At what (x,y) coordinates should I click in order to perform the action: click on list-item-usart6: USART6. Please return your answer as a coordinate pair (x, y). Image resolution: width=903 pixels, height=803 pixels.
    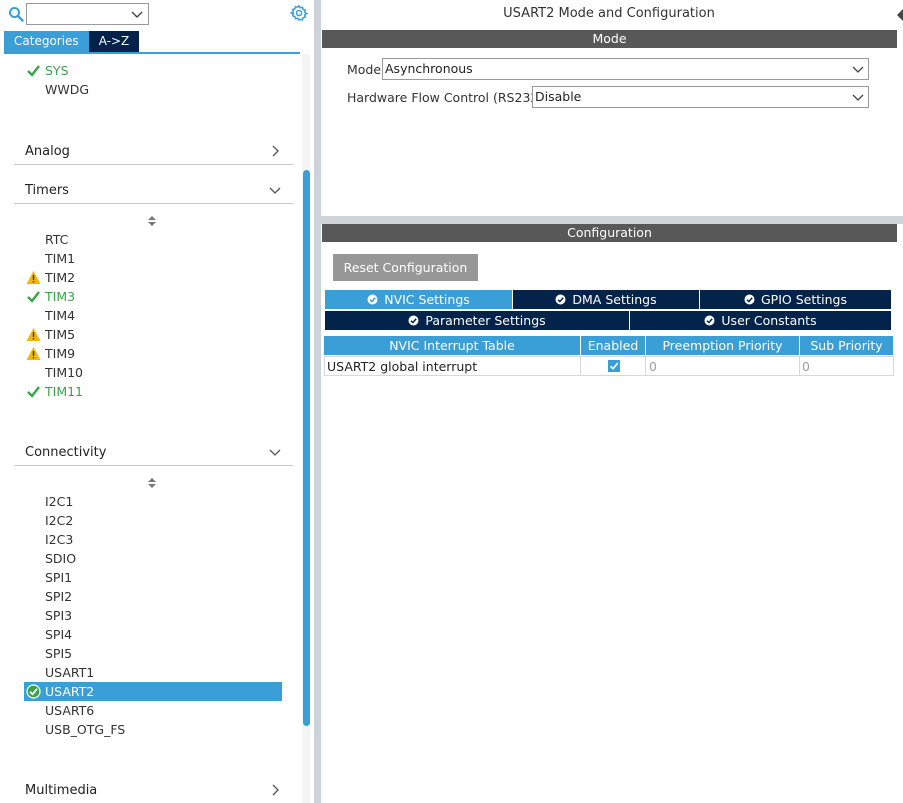
    Looking at the image, I should click on (153, 710).